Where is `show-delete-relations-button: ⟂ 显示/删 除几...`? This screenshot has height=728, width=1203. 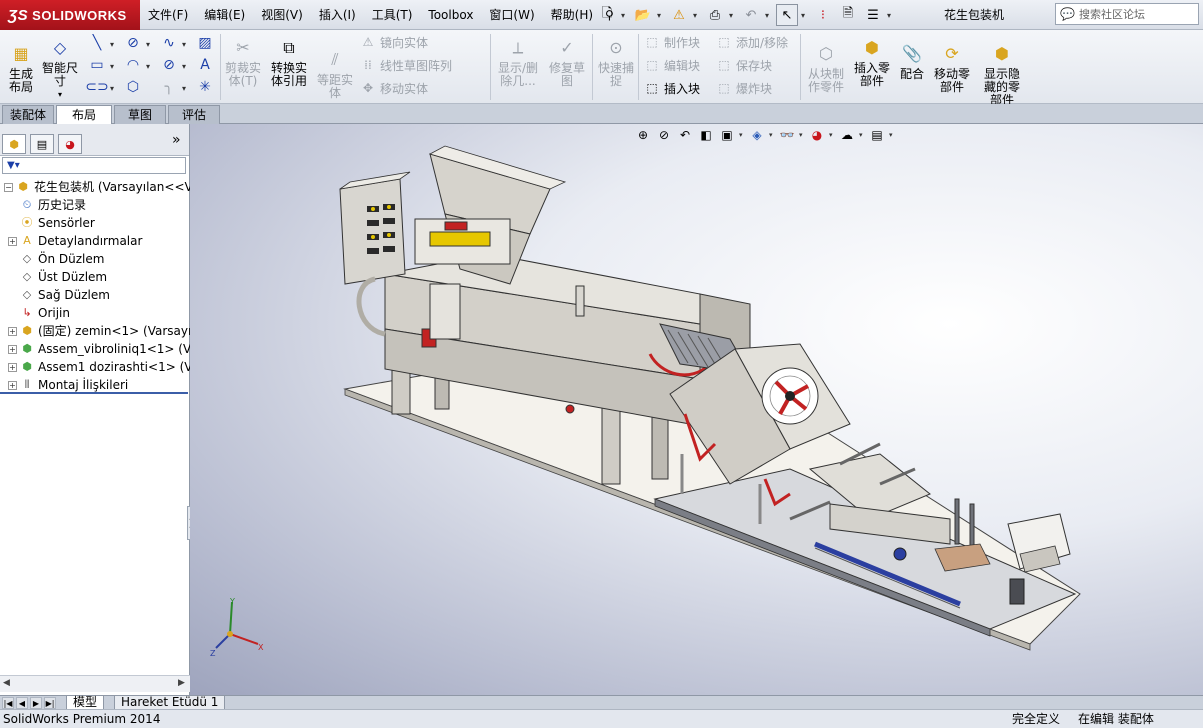
show-delete-relations-button: ⟂ 显示/删 除几... is located at coordinates (518, 61).